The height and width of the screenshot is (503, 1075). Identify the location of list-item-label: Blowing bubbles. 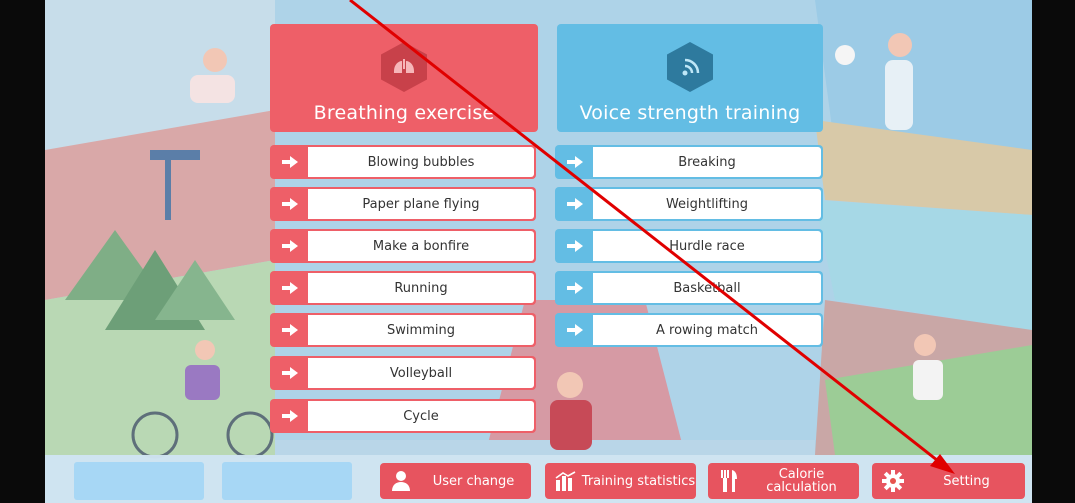
(421, 162).